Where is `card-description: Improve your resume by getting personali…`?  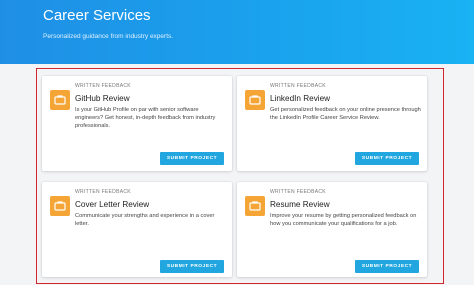
card-description: Improve your resume by getting personali… is located at coordinates (343, 220).